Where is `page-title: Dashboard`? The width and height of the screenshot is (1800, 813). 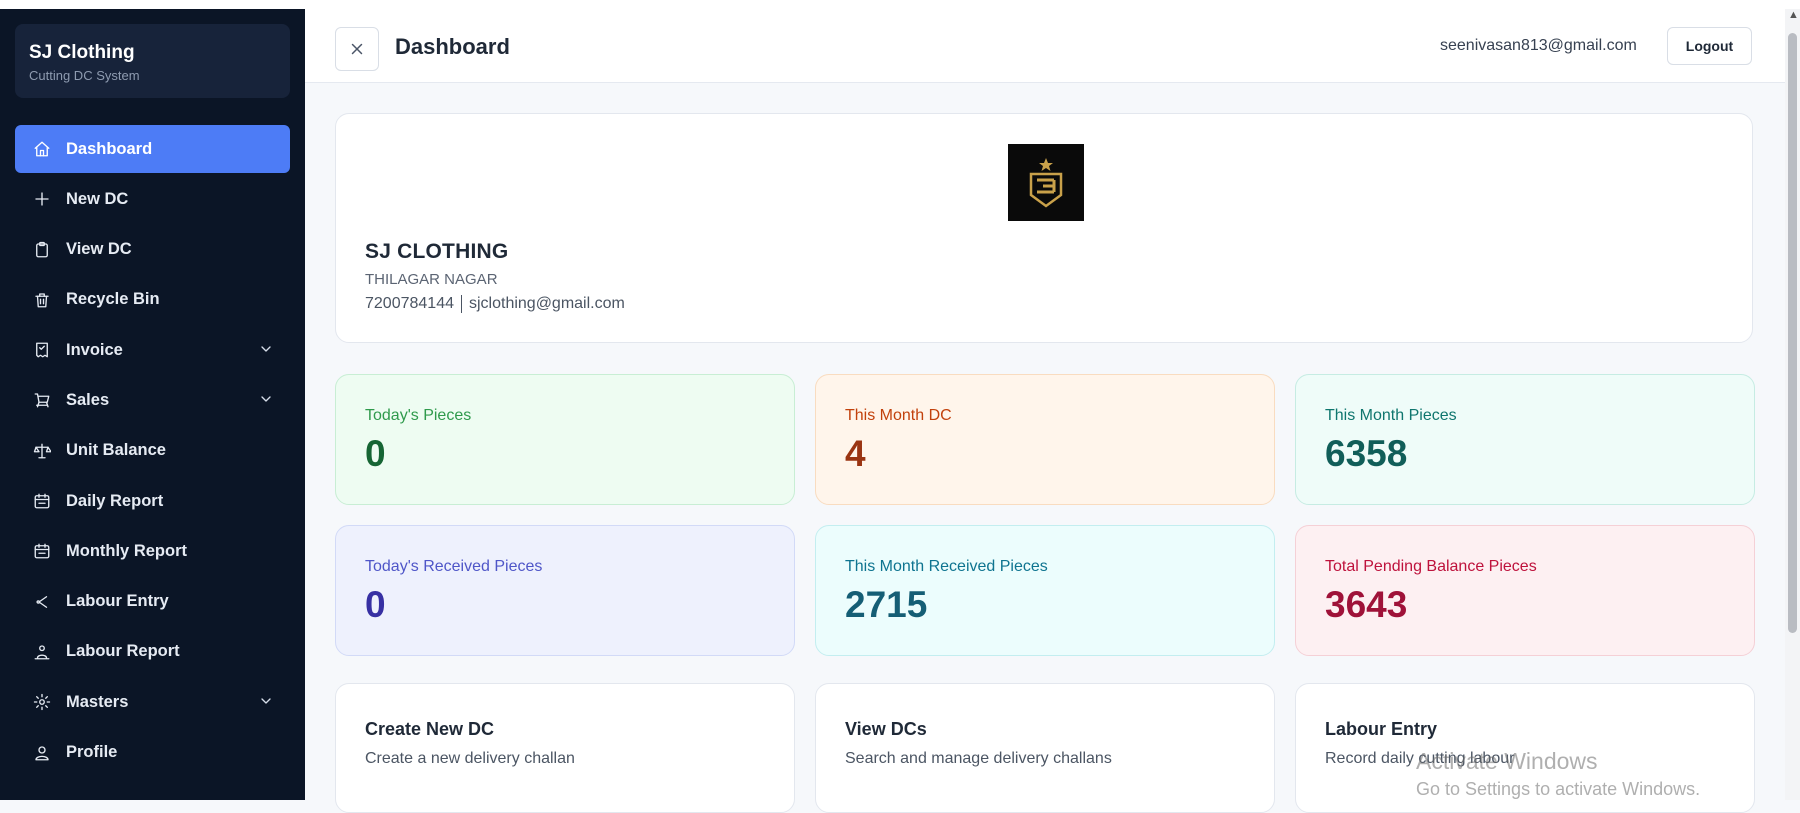 page-title: Dashboard is located at coordinates (452, 46).